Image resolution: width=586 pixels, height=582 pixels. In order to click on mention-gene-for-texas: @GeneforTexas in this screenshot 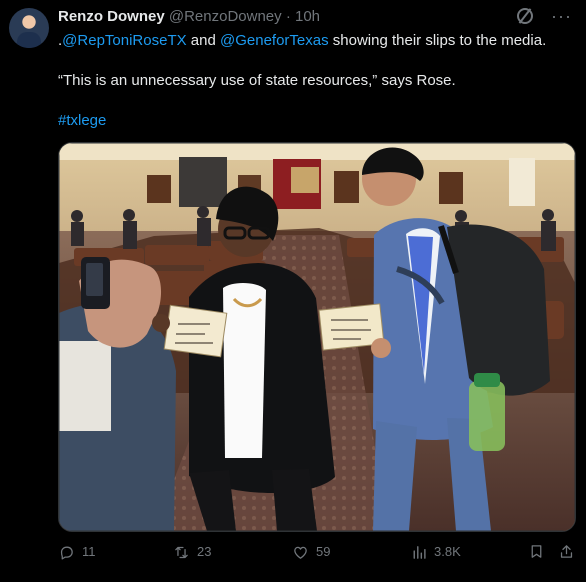, I will do `click(274, 40)`.